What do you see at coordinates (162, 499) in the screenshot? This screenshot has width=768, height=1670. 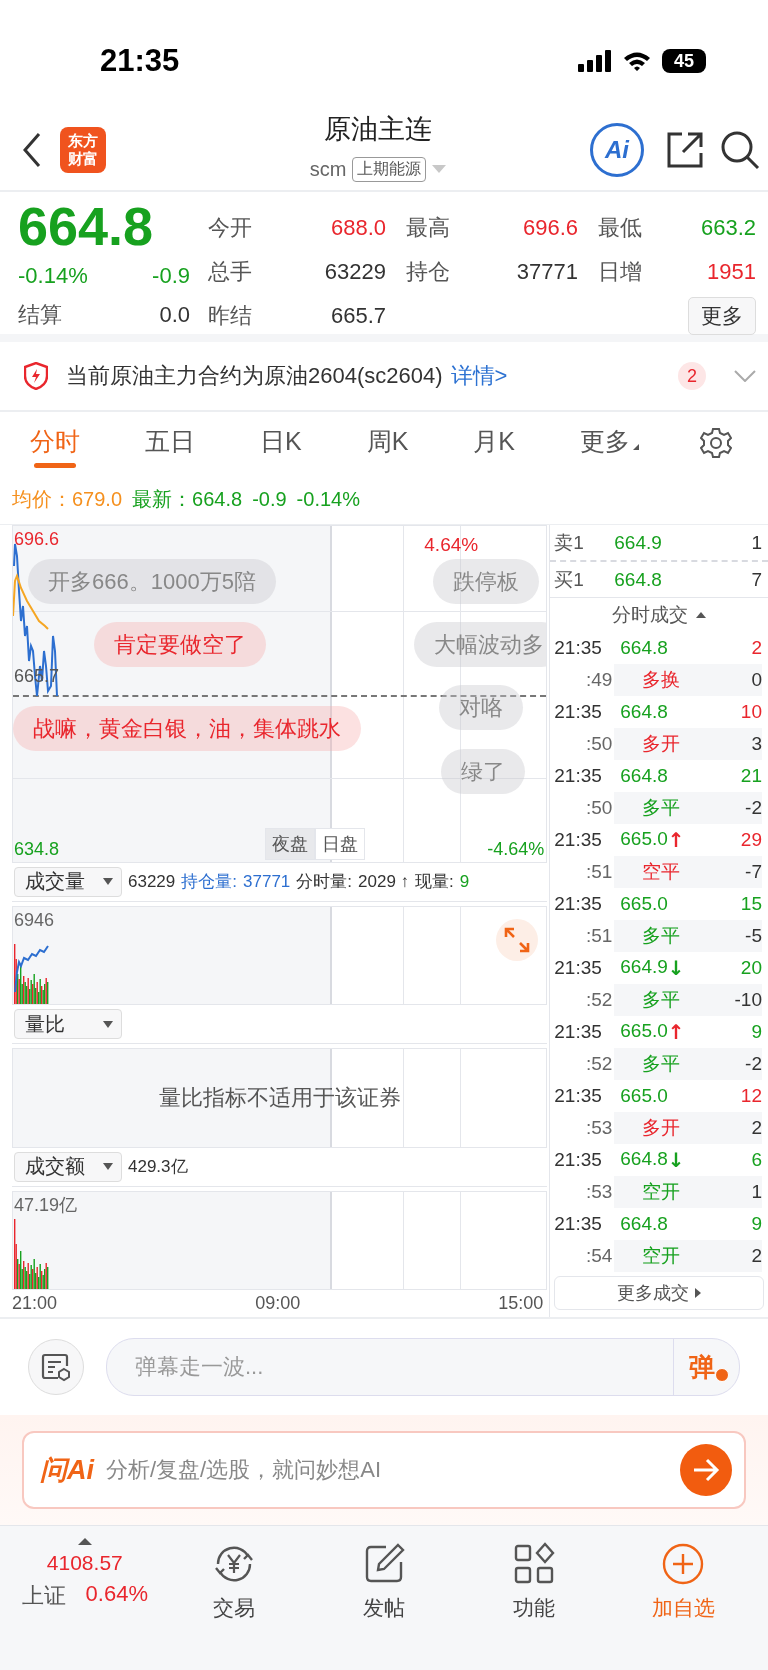 I see `latest-label: 最新：` at bounding box center [162, 499].